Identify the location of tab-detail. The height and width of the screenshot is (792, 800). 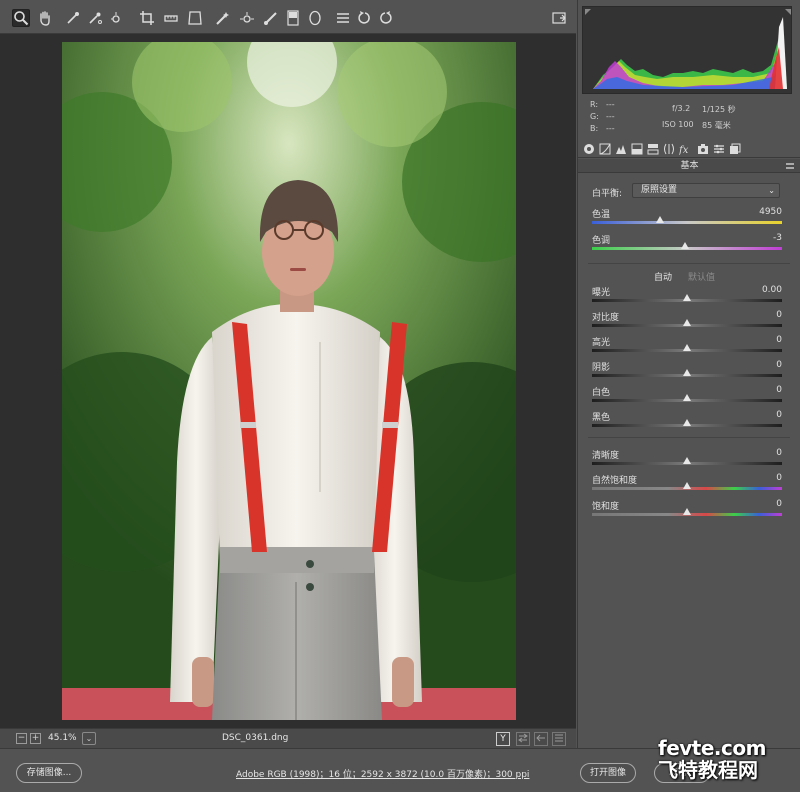
(621, 149).